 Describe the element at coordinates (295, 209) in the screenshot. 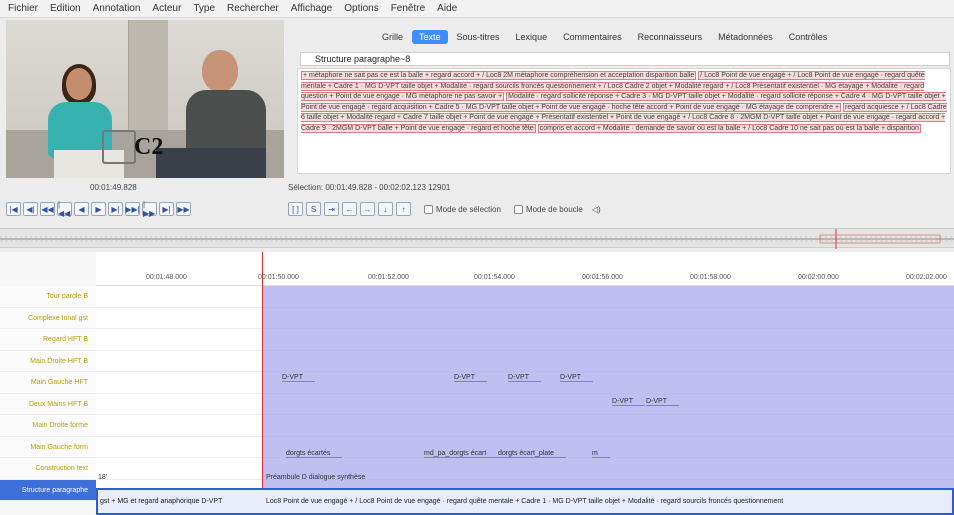

I see `play-selection-button: [ ]` at that location.